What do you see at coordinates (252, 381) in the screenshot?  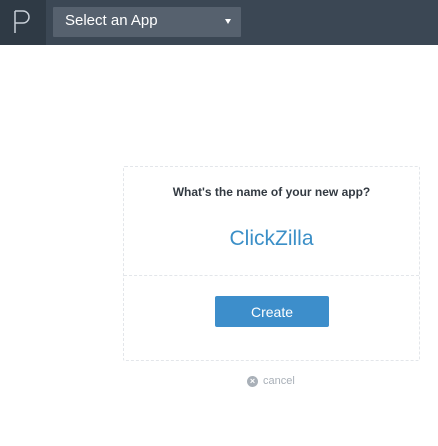 I see `x-circle-icon: ×` at bounding box center [252, 381].